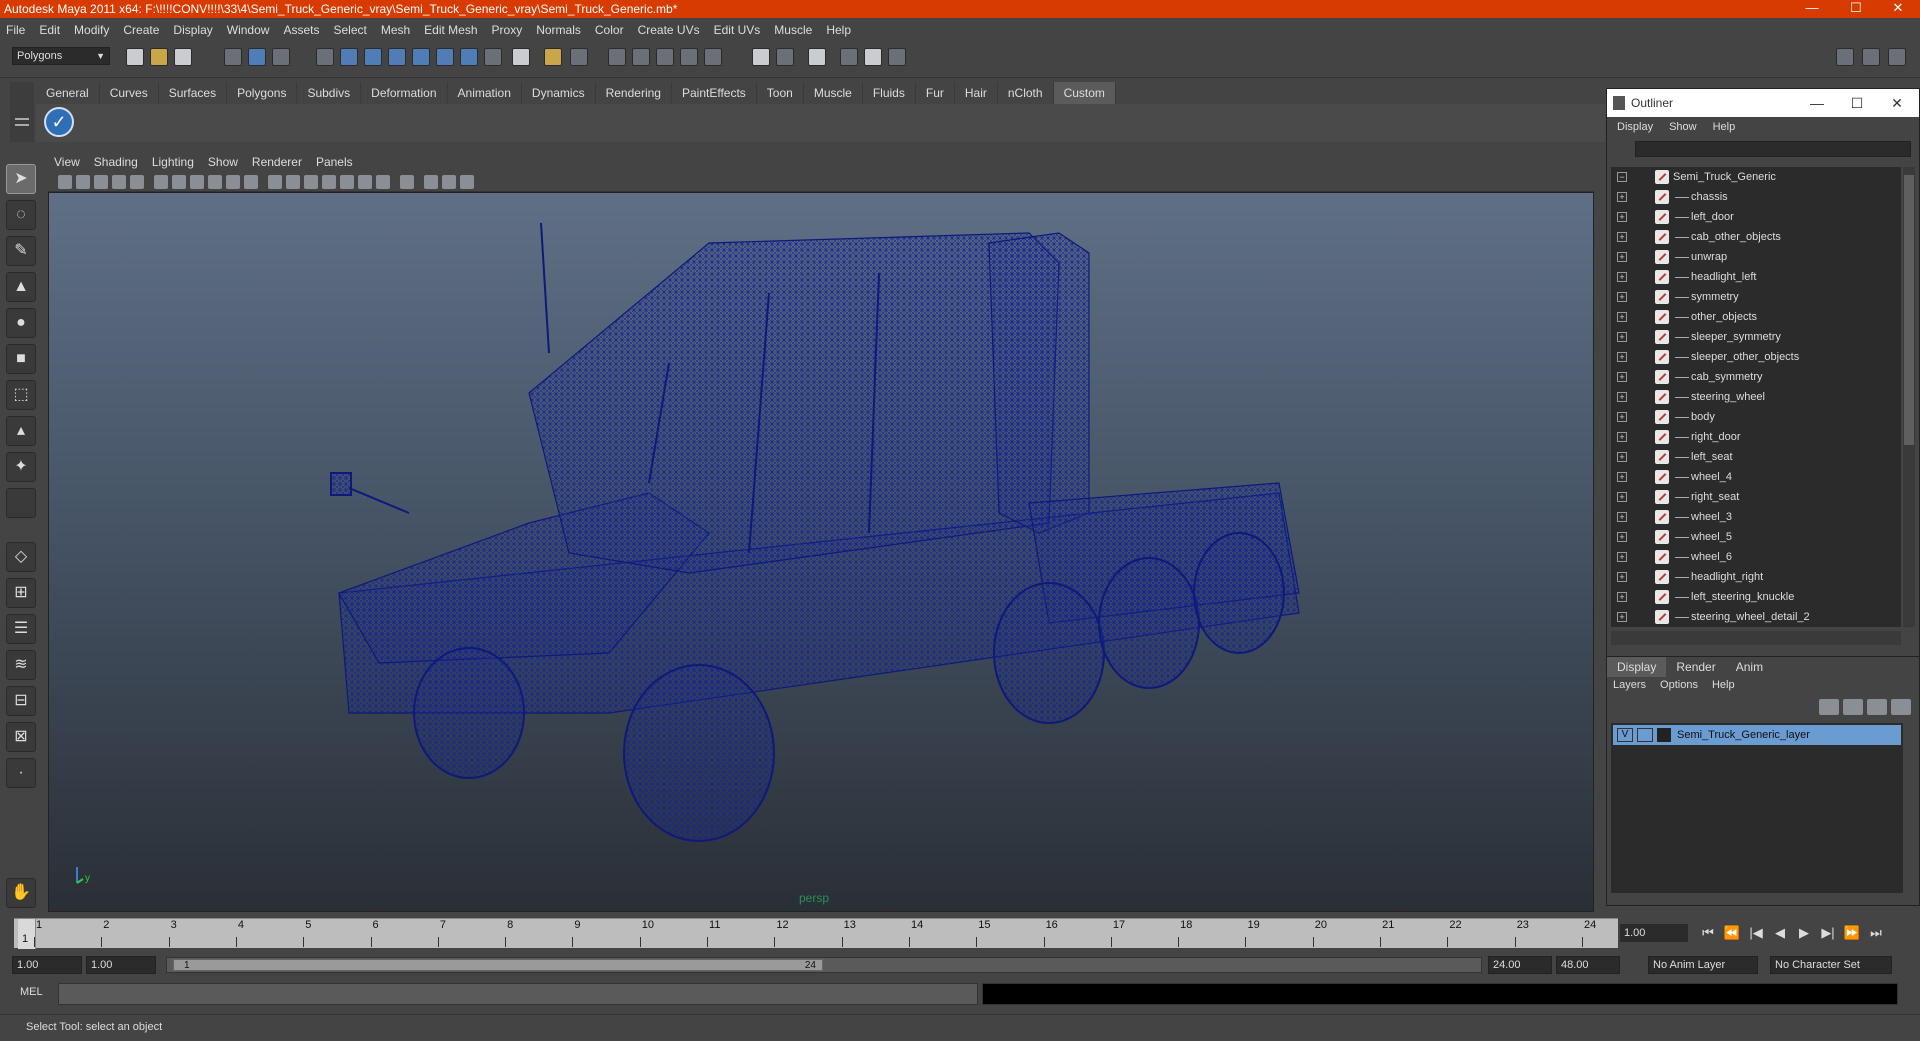 The height and width of the screenshot is (1041, 1920). What do you see at coordinates (1520, 965) in the screenshot?
I see `playback-end-field: 24.00` at bounding box center [1520, 965].